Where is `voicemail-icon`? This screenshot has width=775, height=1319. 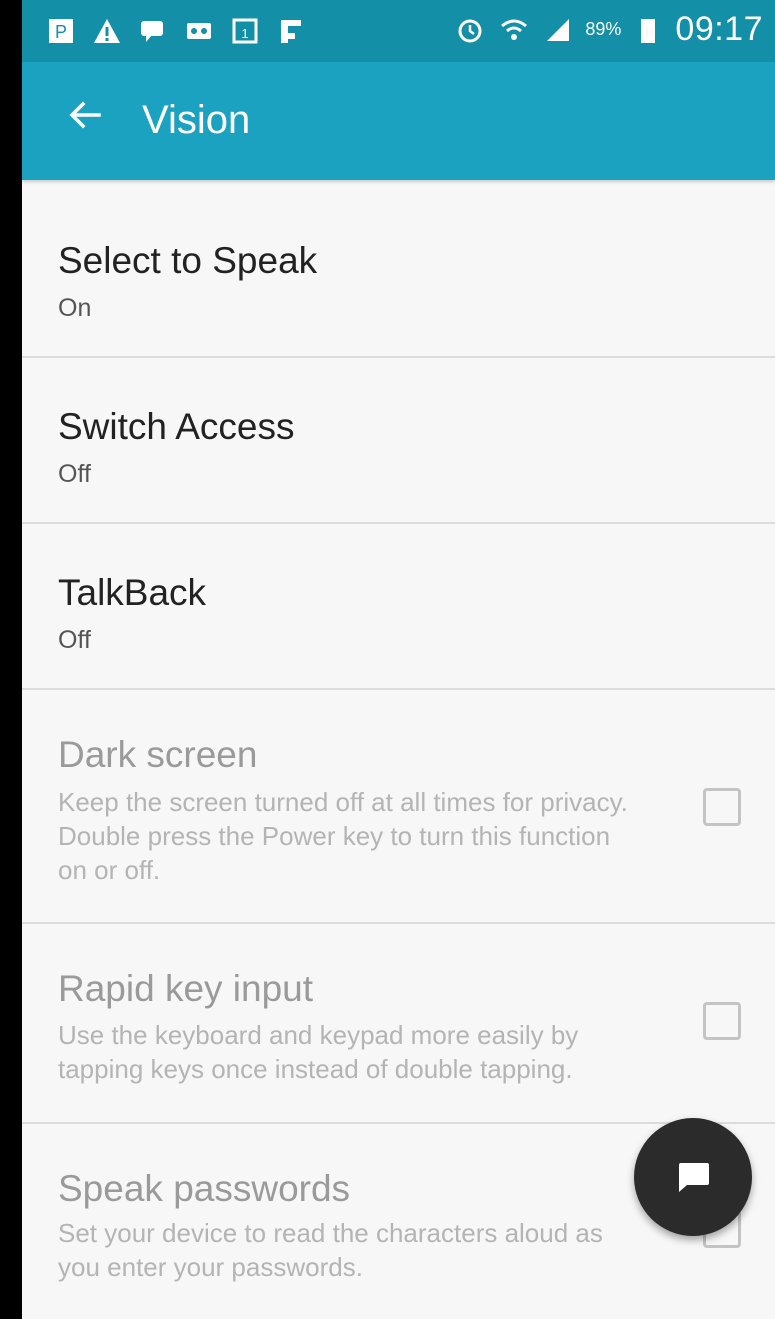 voicemail-icon is located at coordinates (199, 31).